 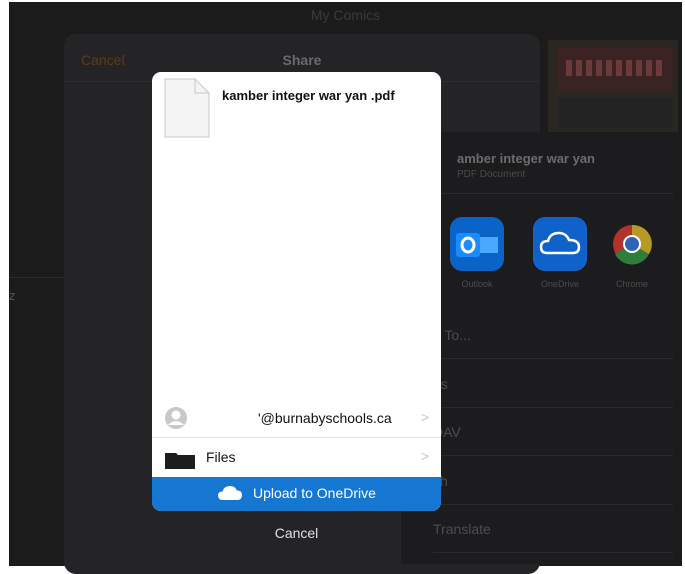 What do you see at coordinates (559, 284) in the screenshot?
I see `app-label: OneDrive` at bounding box center [559, 284].